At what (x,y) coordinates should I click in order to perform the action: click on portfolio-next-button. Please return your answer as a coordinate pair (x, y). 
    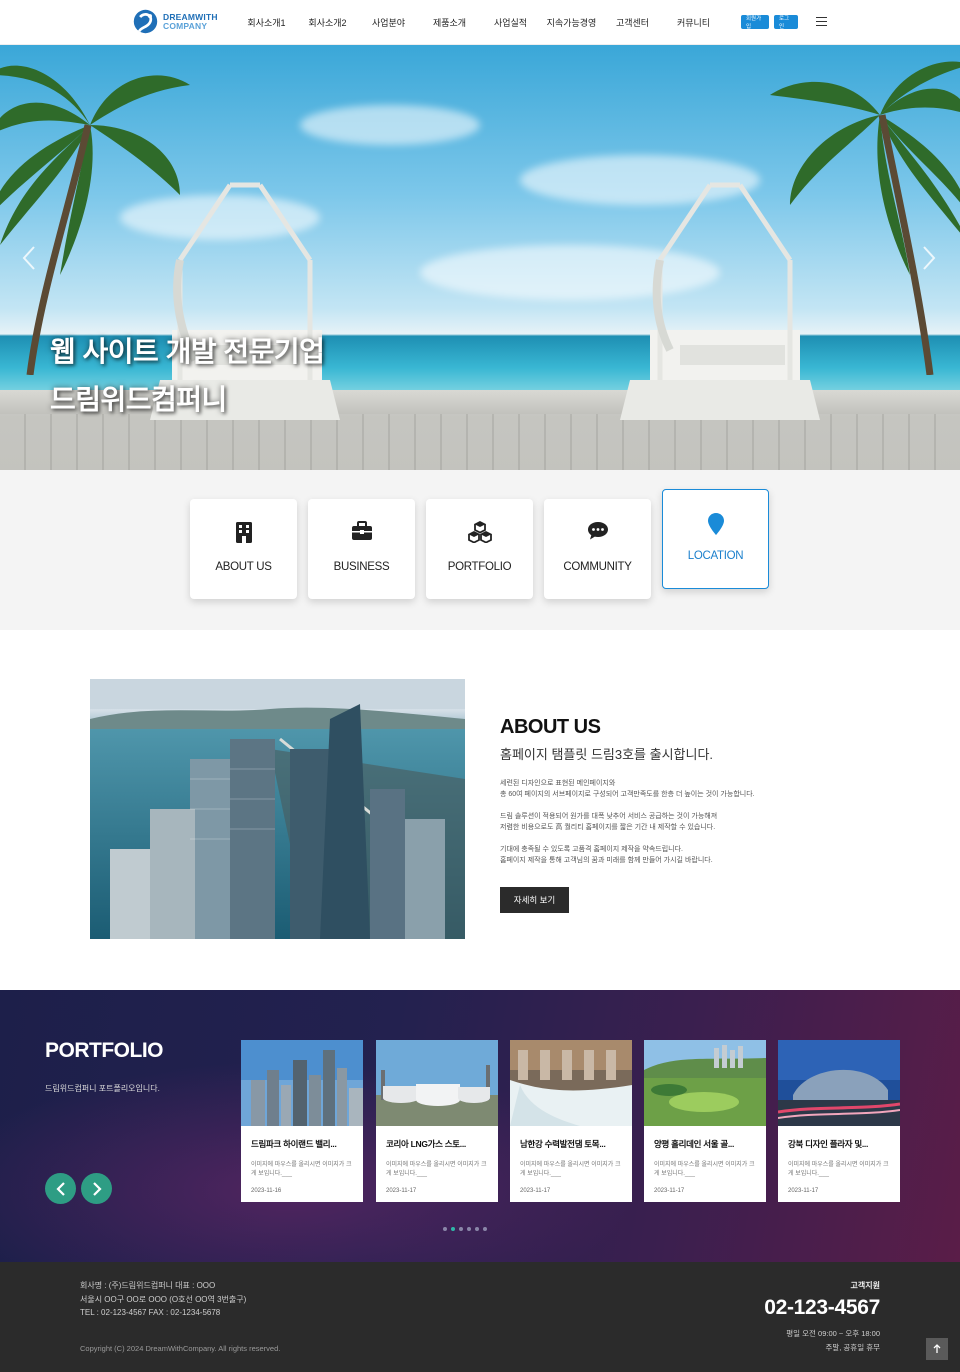
    Looking at the image, I should click on (96, 1188).